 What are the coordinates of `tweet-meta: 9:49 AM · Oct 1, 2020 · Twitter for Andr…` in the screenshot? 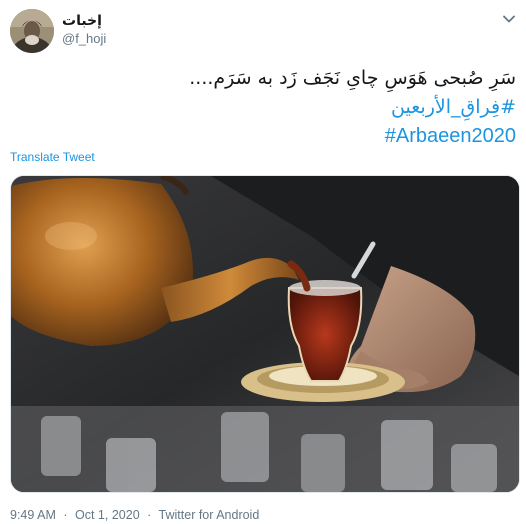 It's located at (136, 515).